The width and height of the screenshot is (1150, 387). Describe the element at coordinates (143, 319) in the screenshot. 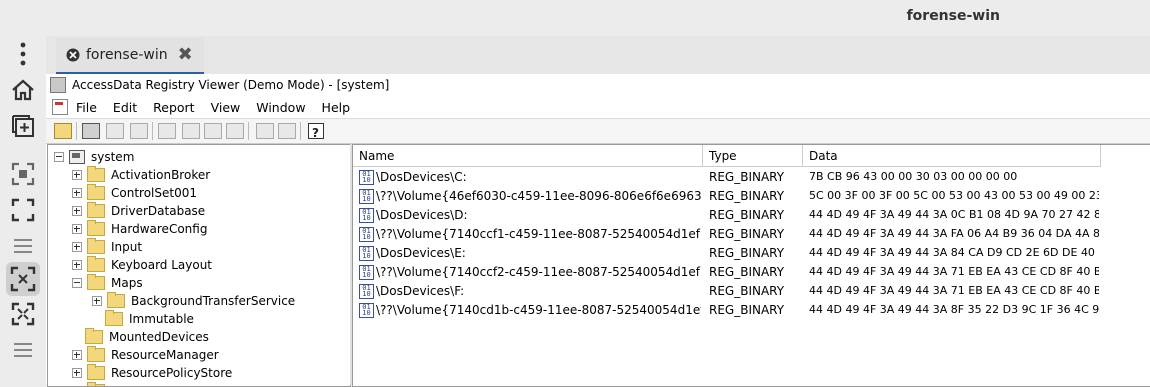

I see `tree-node: Immutable` at that location.